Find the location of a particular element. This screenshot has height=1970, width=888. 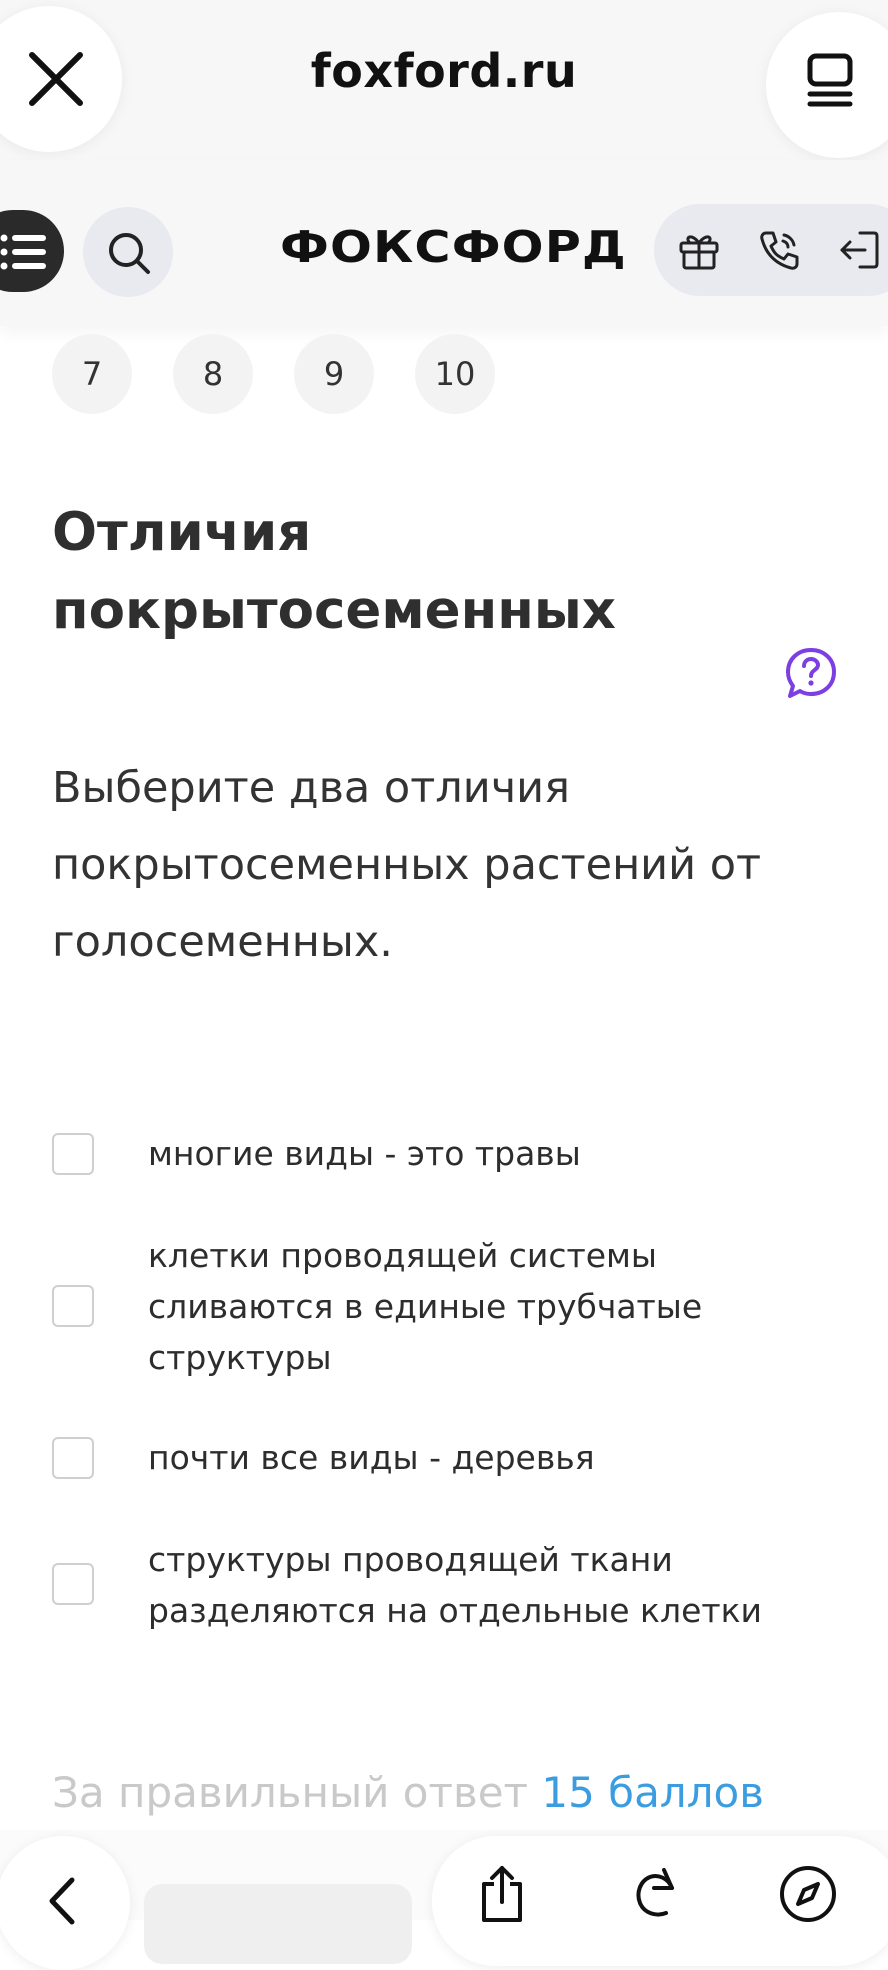

page-chip-9: 9 is located at coordinates (334, 374).